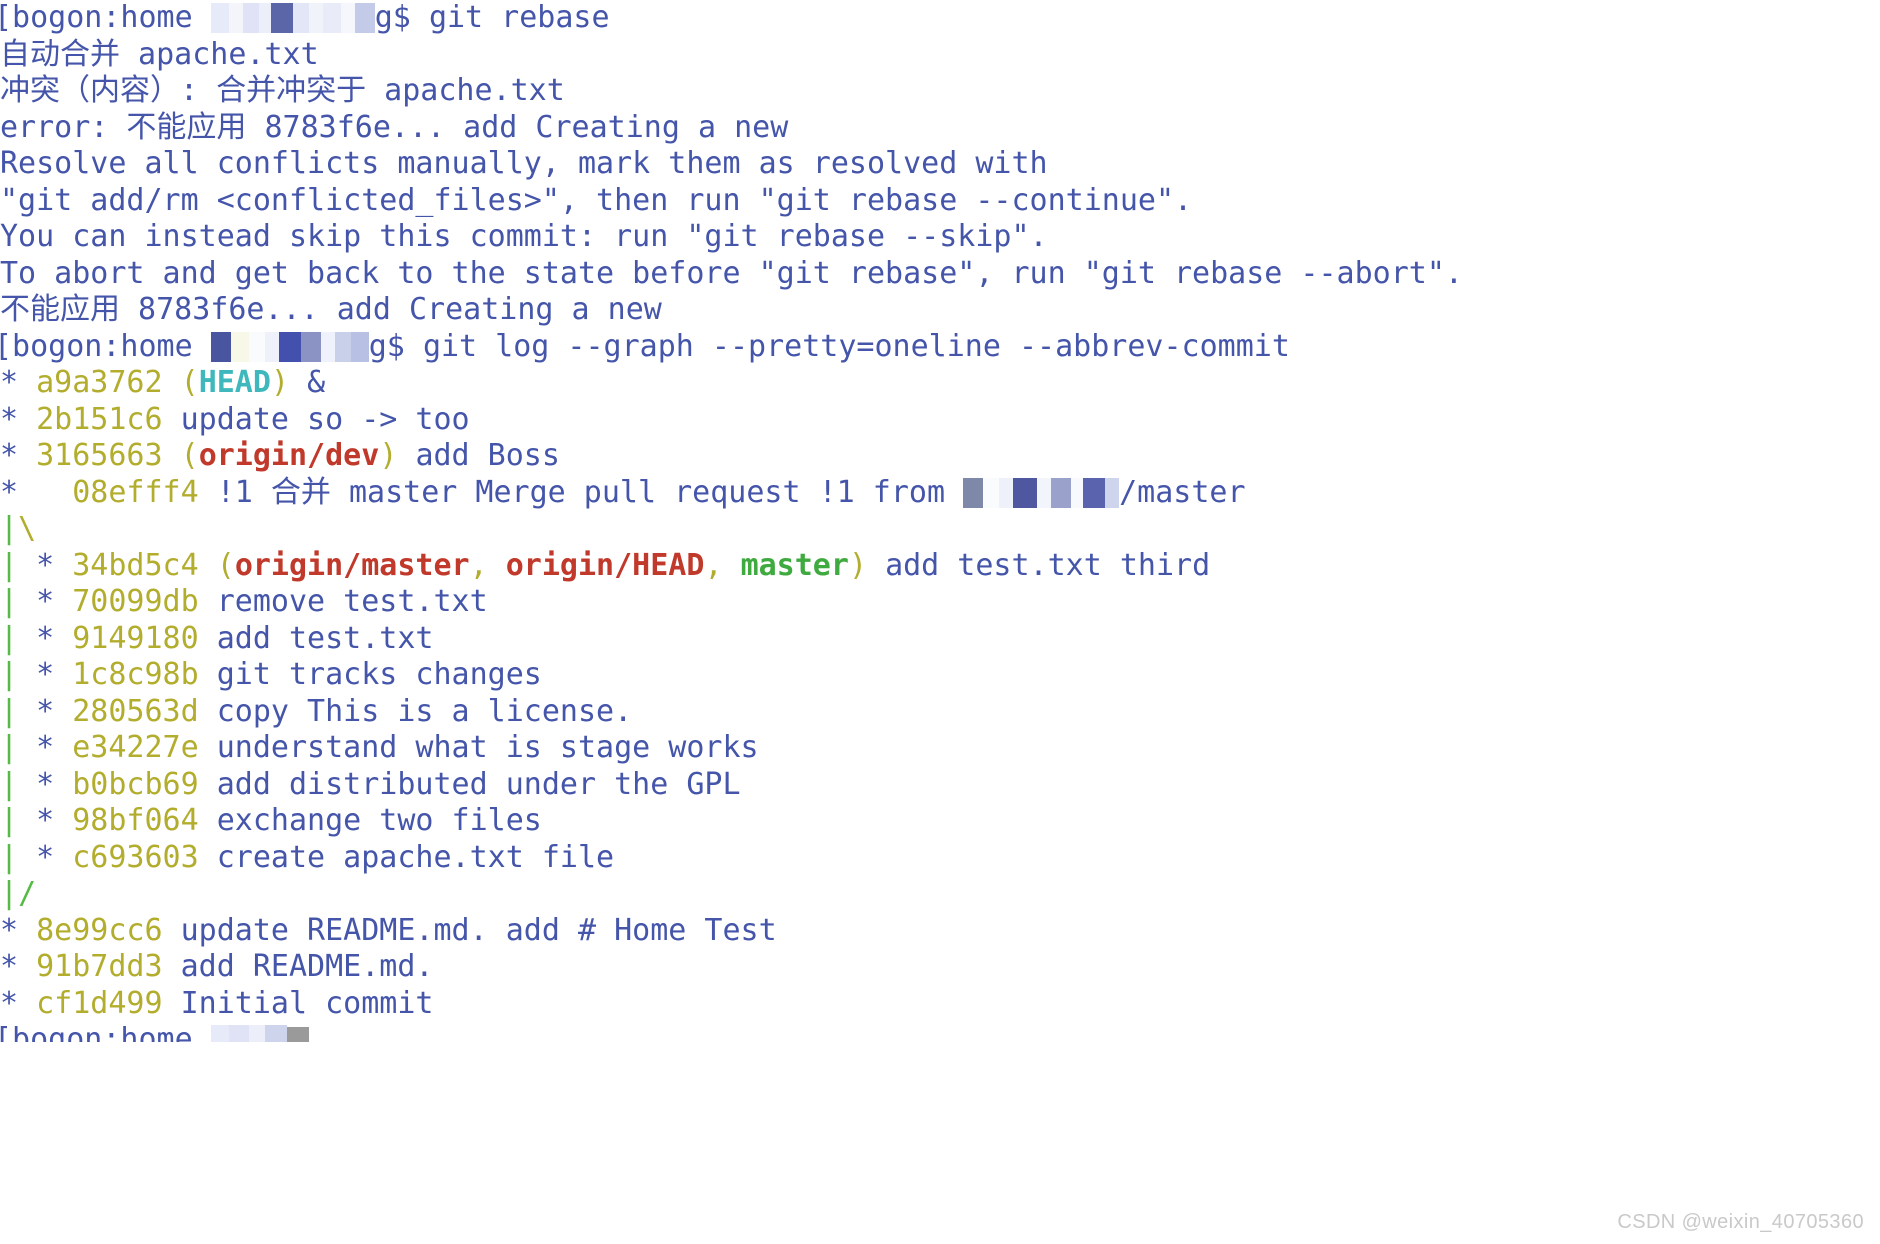 The width and height of the screenshot is (1880, 1244). What do you see at coordinates (99, 966) in the screenshot?
I see `commit-hash: 91b7dd3` at bounding box center [99, 966].